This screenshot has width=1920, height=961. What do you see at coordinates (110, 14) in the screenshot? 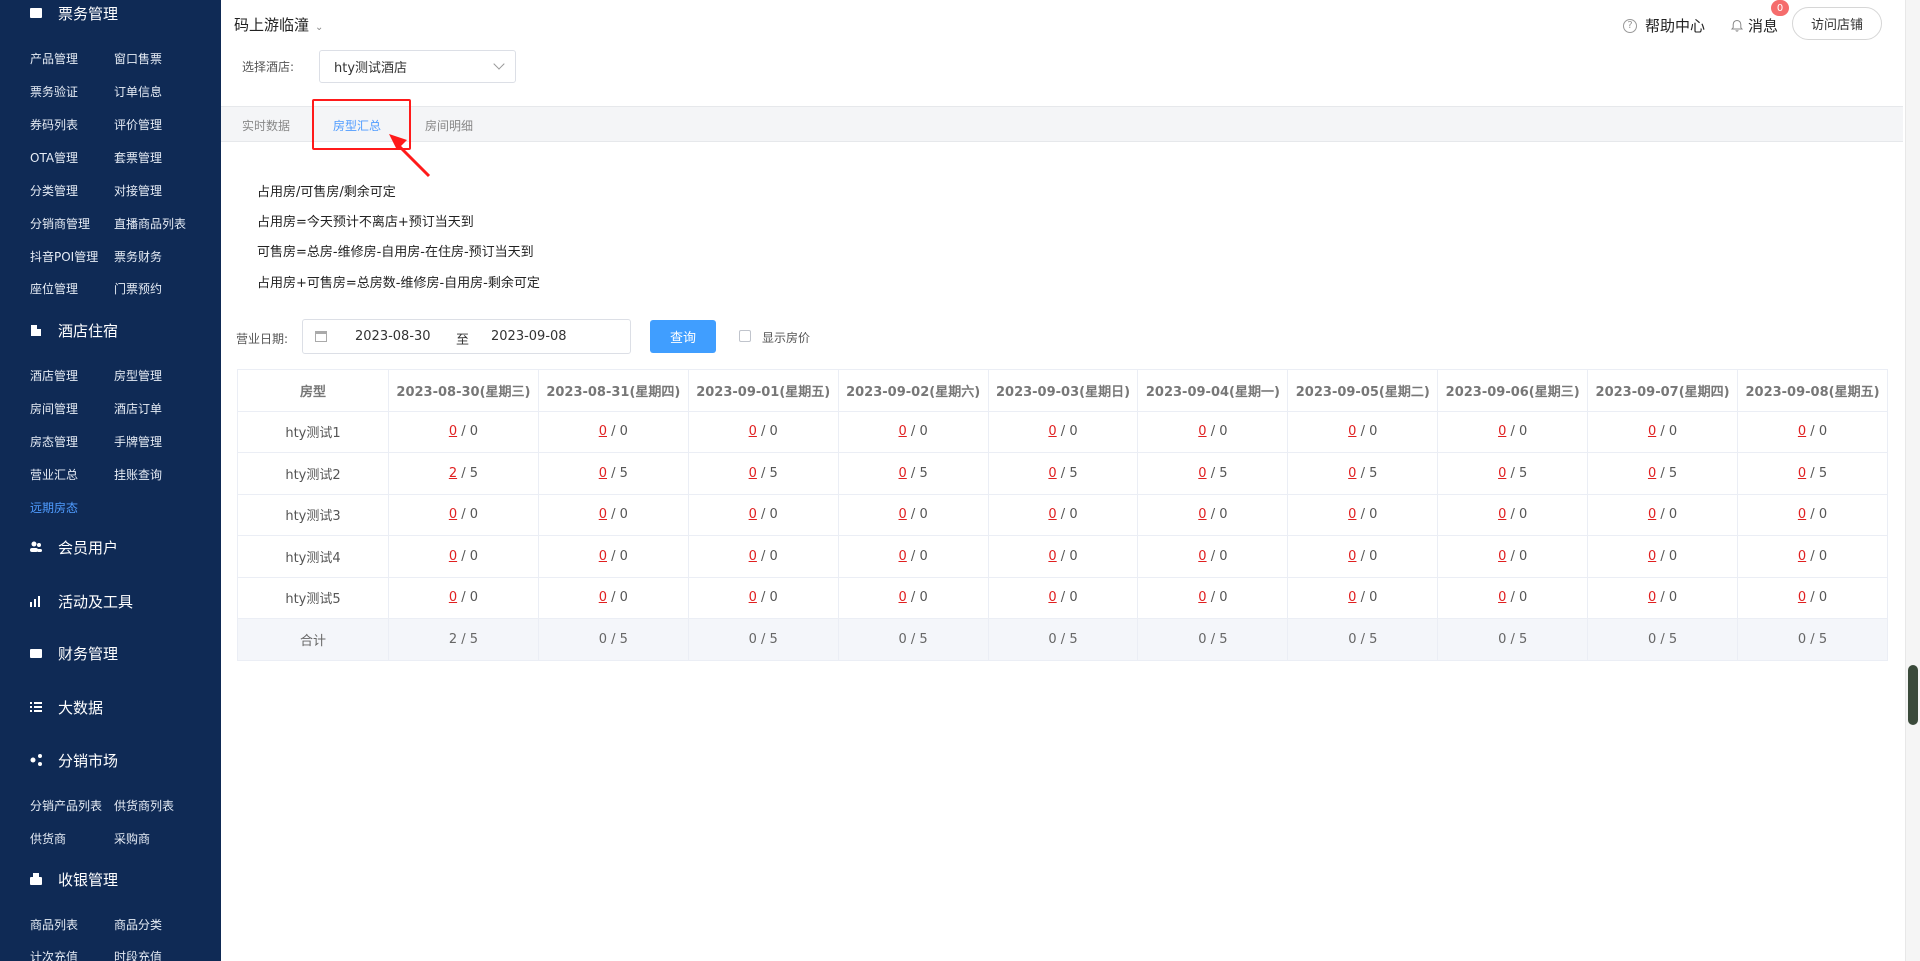
I see `sidebar-section-ticket: 票务管理` at bounding box center [110, 14].